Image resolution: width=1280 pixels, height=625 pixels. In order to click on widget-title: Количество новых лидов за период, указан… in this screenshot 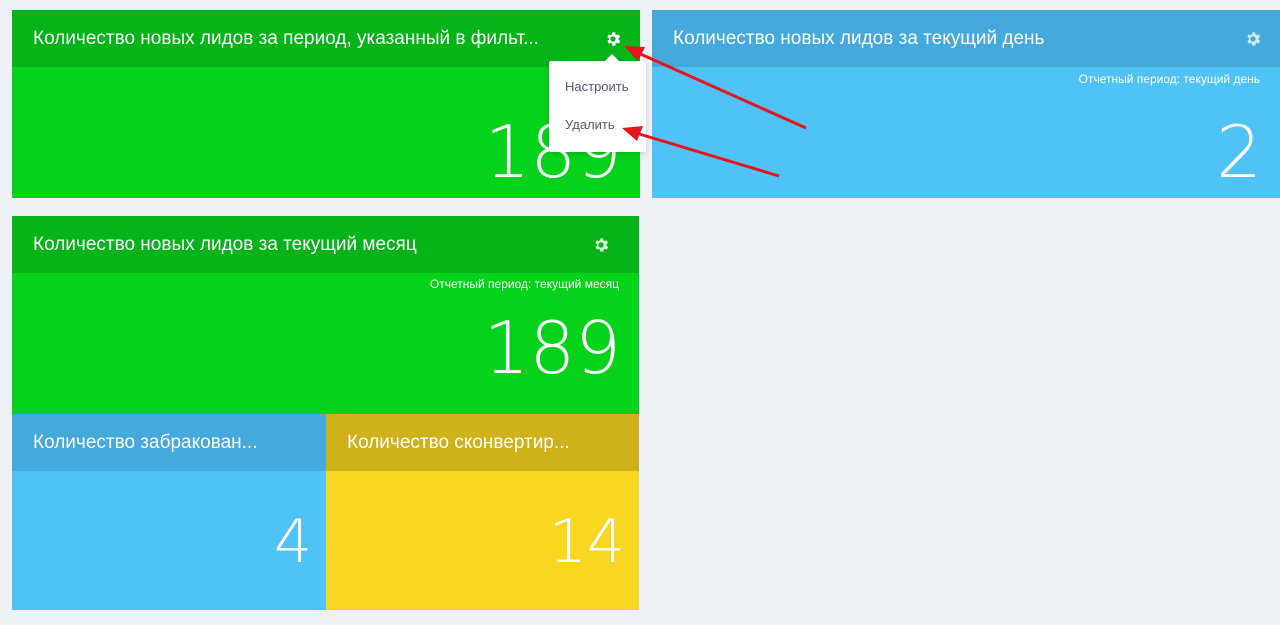, I will do `click(286, 38)`.